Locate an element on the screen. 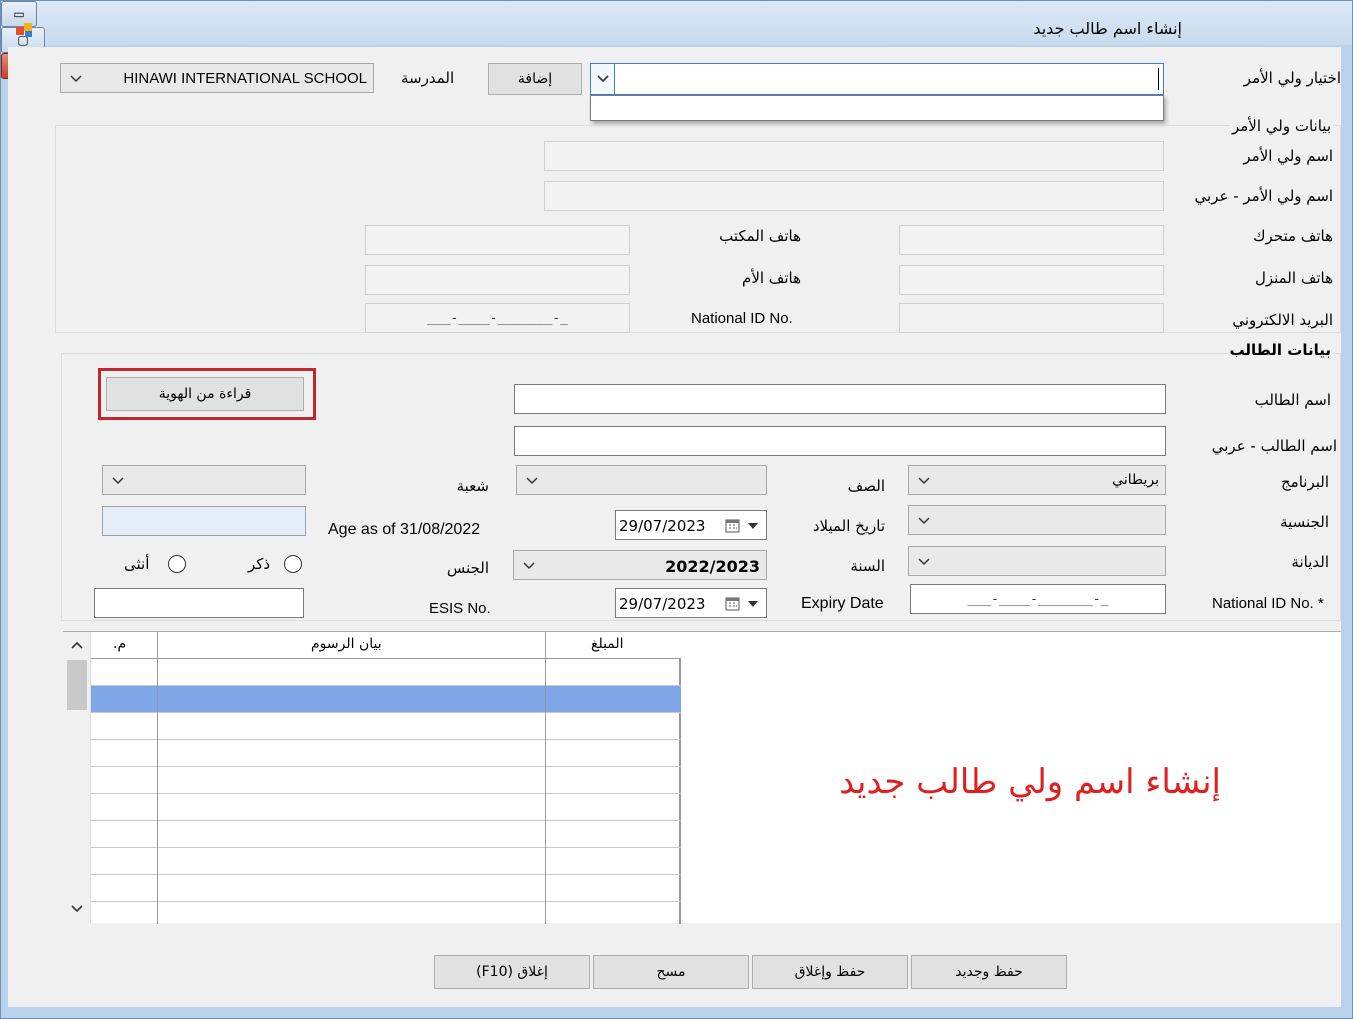 The height and width of the screenshot is (1019, 1353). year-combo: 2022/2023 is located at coordinates (640, 565).